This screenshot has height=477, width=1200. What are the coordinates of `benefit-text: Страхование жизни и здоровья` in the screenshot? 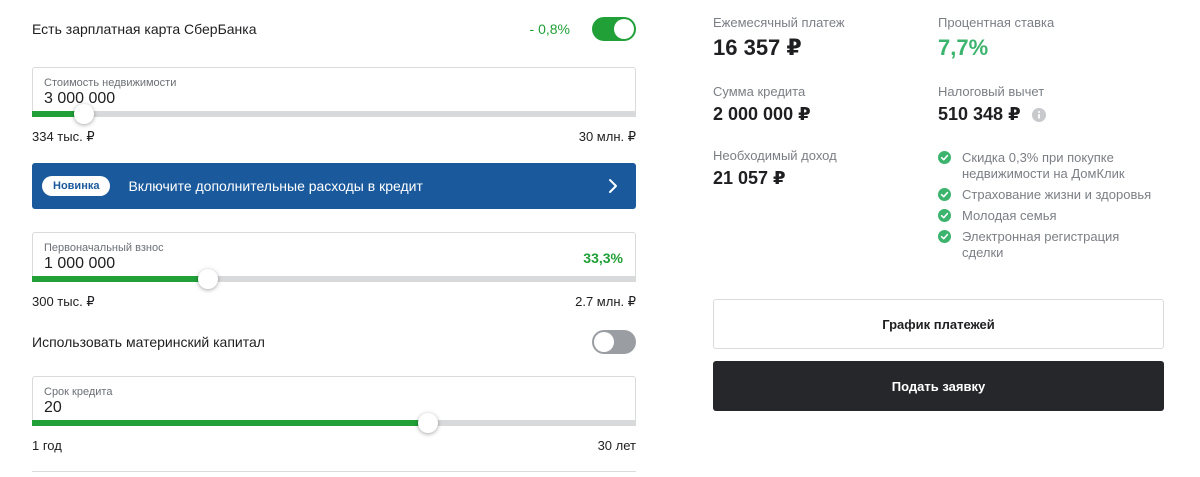 It's located at (1057, 194).